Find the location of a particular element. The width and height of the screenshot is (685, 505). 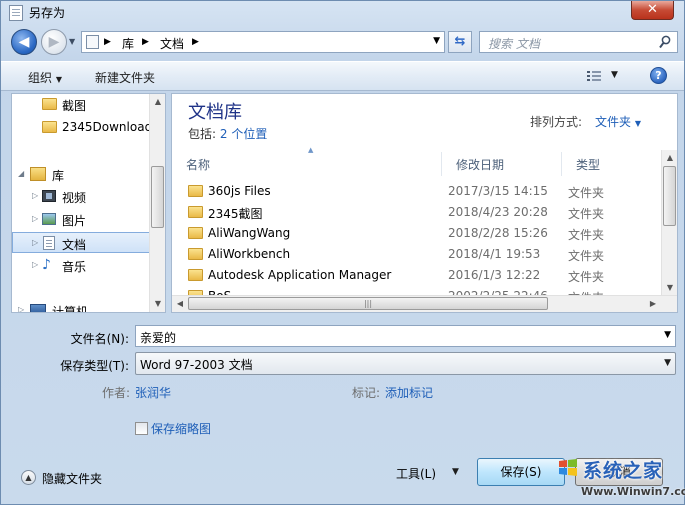

file-list-horizontal-scrollbar: ◀ ||| ▶ is located at coordinates (424, 303).